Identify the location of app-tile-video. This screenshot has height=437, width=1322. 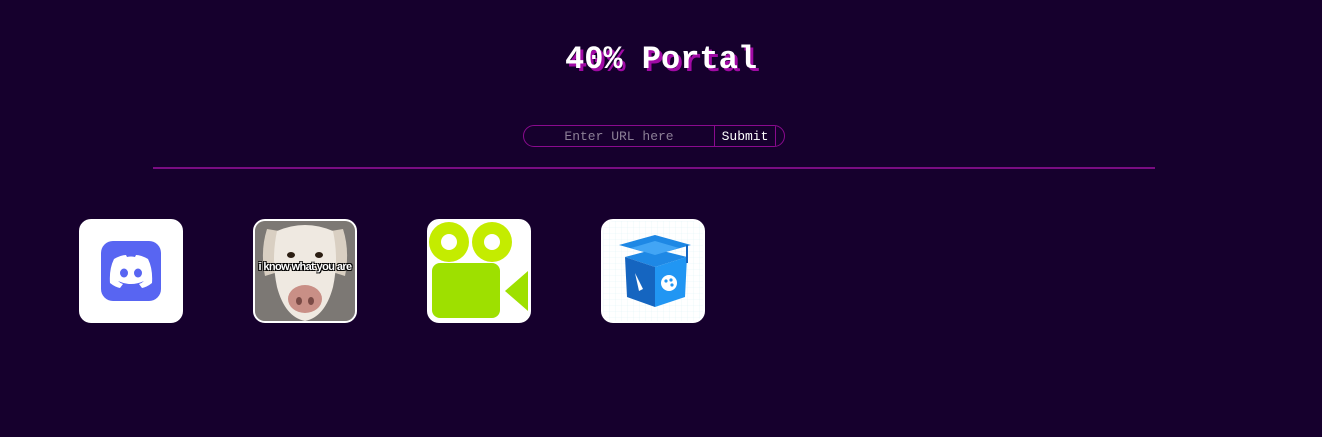
(479, 271).